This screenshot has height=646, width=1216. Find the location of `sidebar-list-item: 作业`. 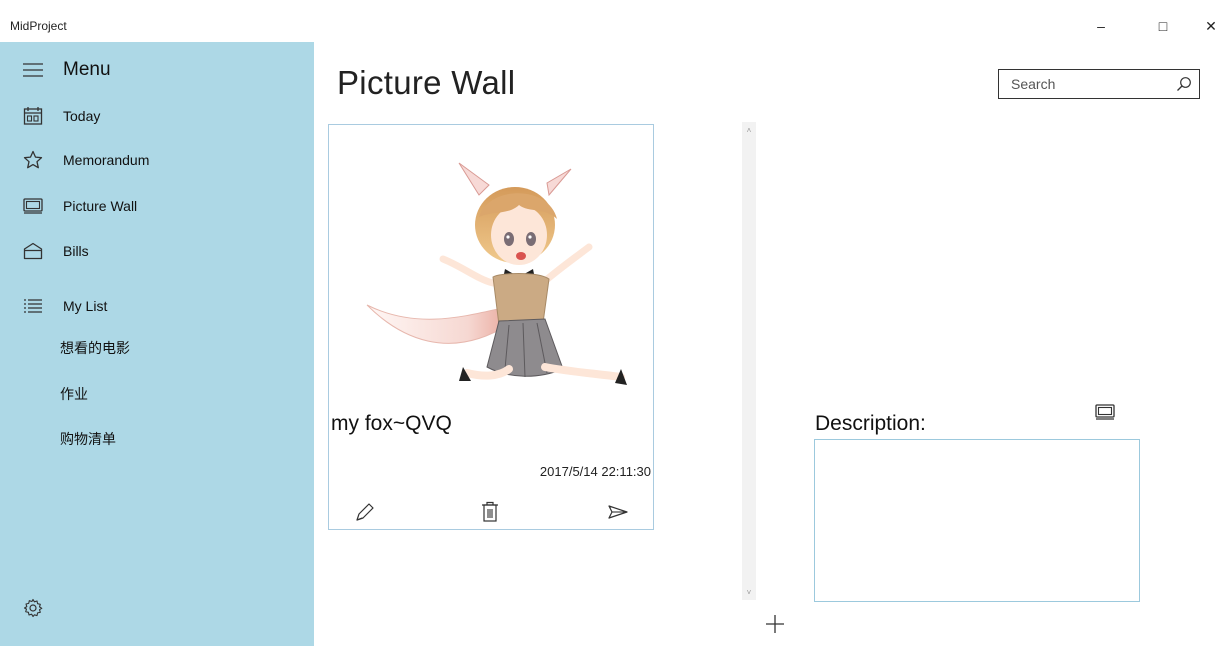

sidebar-list-item: 作业 is located at coordinates (157, 394).